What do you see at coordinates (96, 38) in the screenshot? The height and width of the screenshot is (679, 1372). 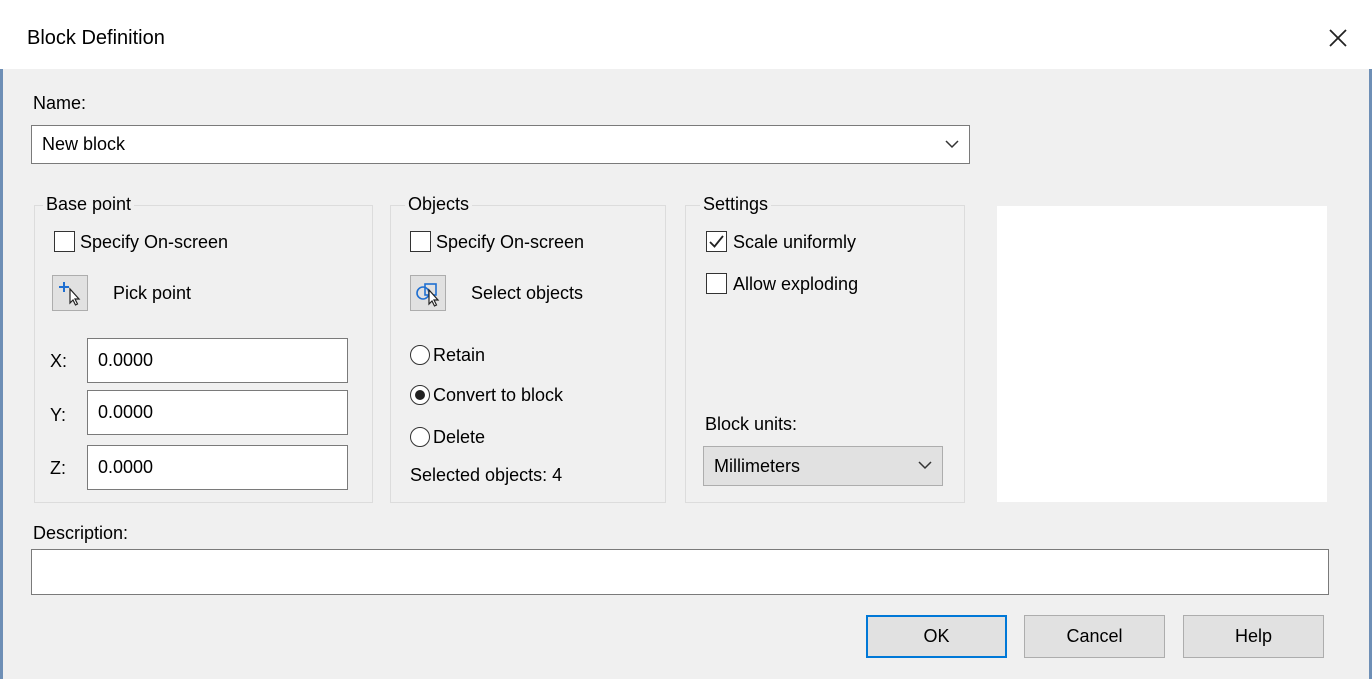 I see `window-title: Block Definition` at bounding box center [96, 38].